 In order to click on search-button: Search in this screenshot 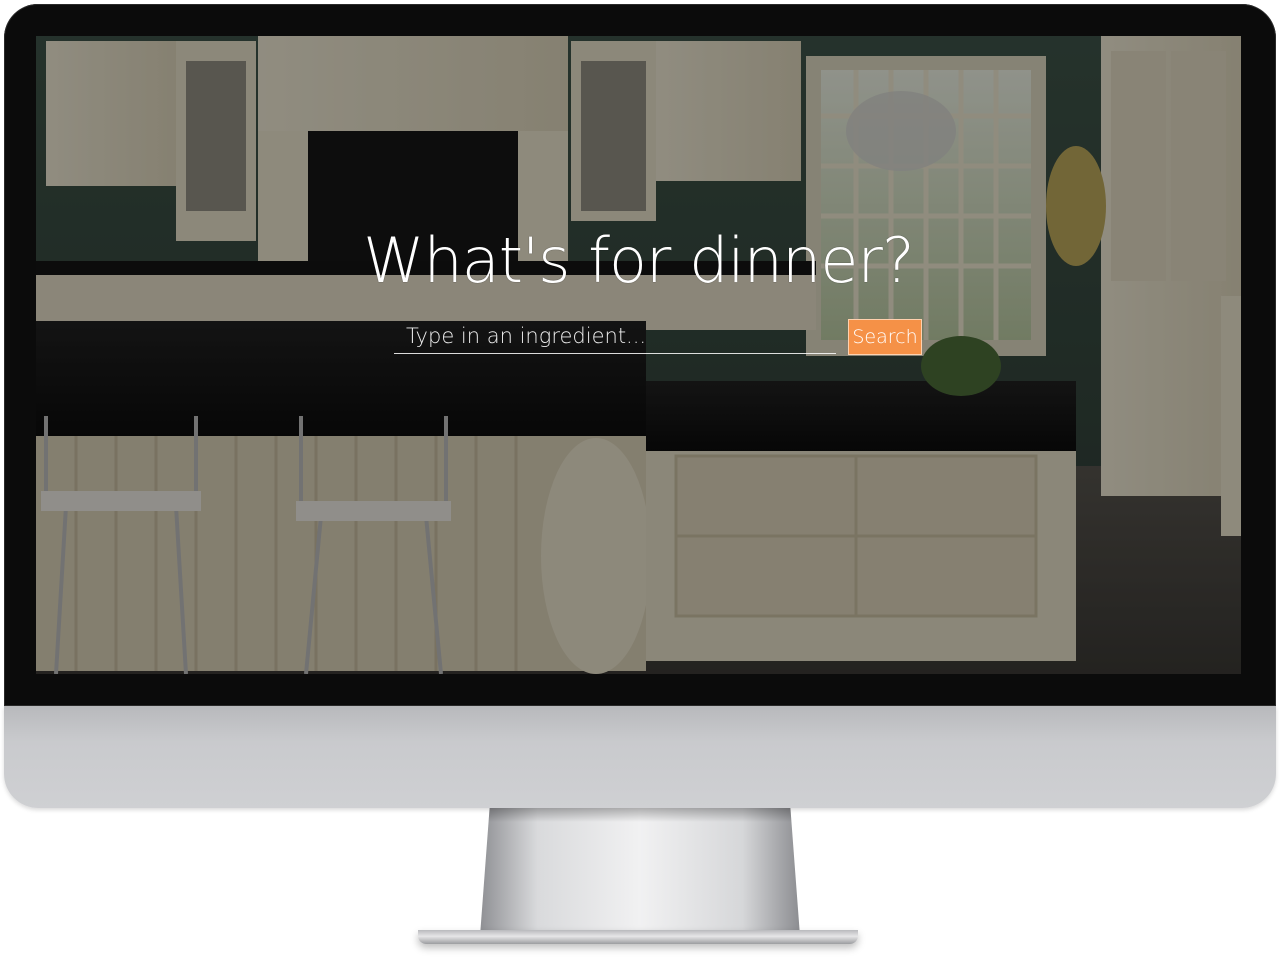, I will do `click(885, 337)`.